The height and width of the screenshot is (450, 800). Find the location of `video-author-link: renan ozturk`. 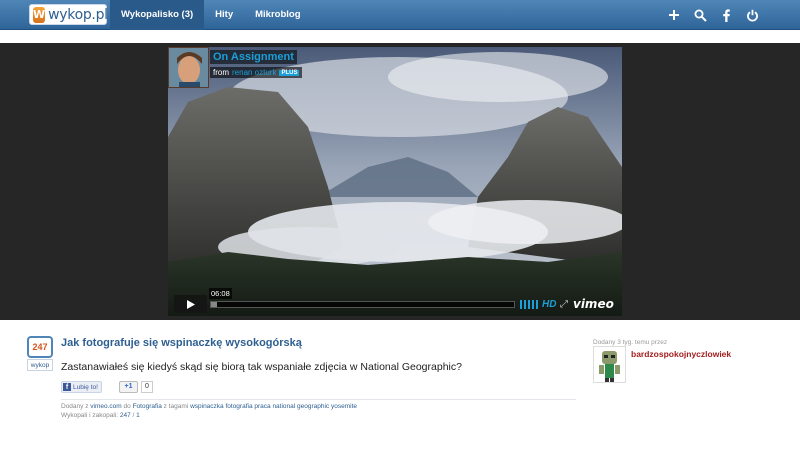

video-author-link: renan ozturk is located at coordinates (254, 72).